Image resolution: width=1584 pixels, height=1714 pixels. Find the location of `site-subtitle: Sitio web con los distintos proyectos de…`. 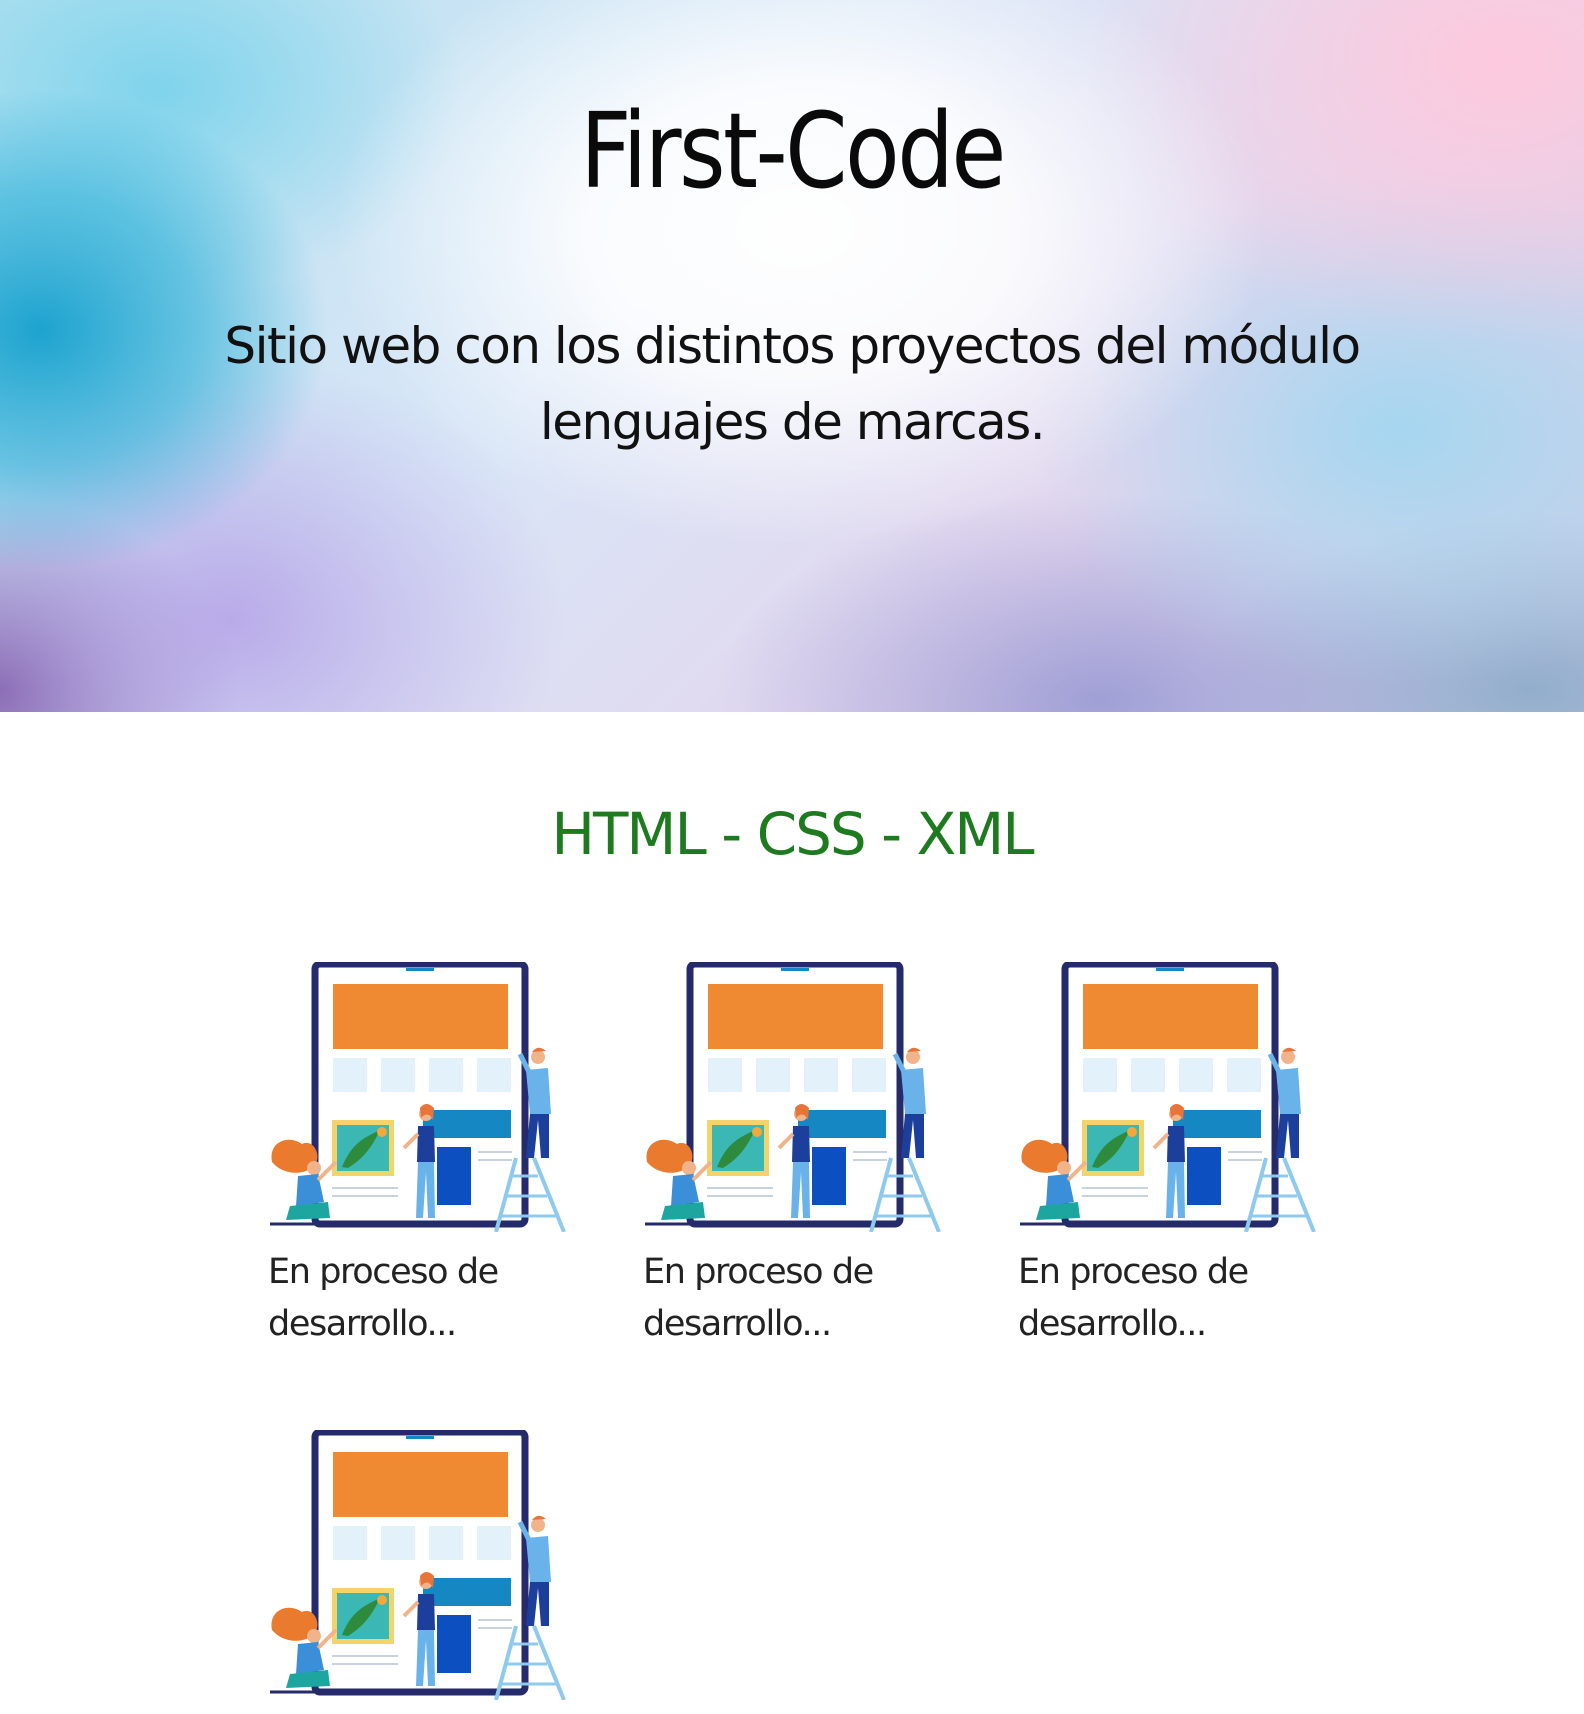

site-subtitle: Sitio web con los distintos proyectos de… is located at coordinates (792, 384).